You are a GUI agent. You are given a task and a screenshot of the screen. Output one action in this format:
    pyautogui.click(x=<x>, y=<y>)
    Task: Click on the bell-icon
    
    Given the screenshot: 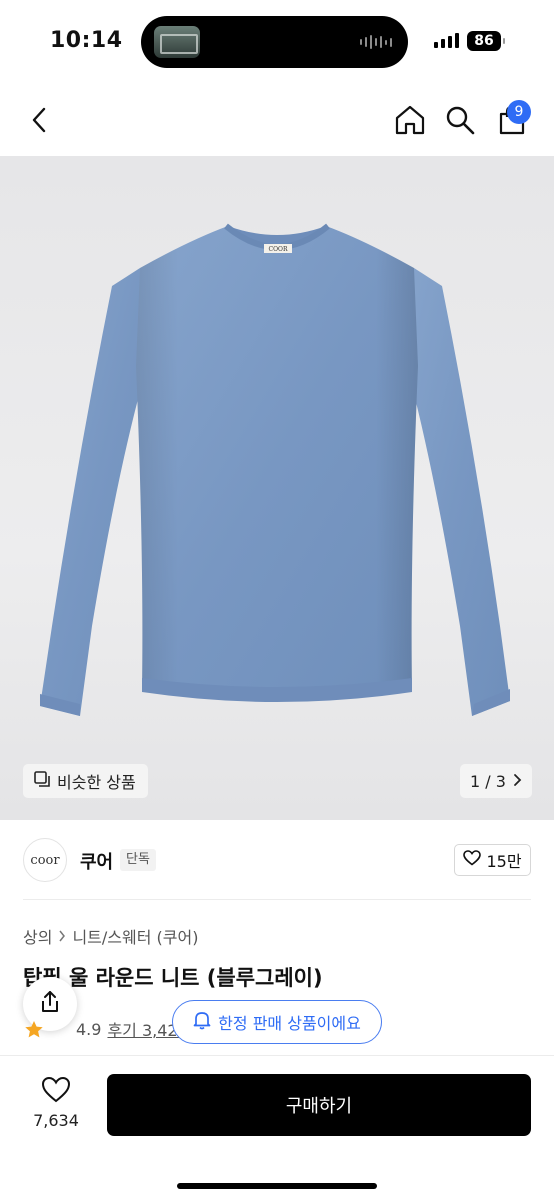 What is the action you would take?
    pyautogui.click(x=202, y=1022)
    